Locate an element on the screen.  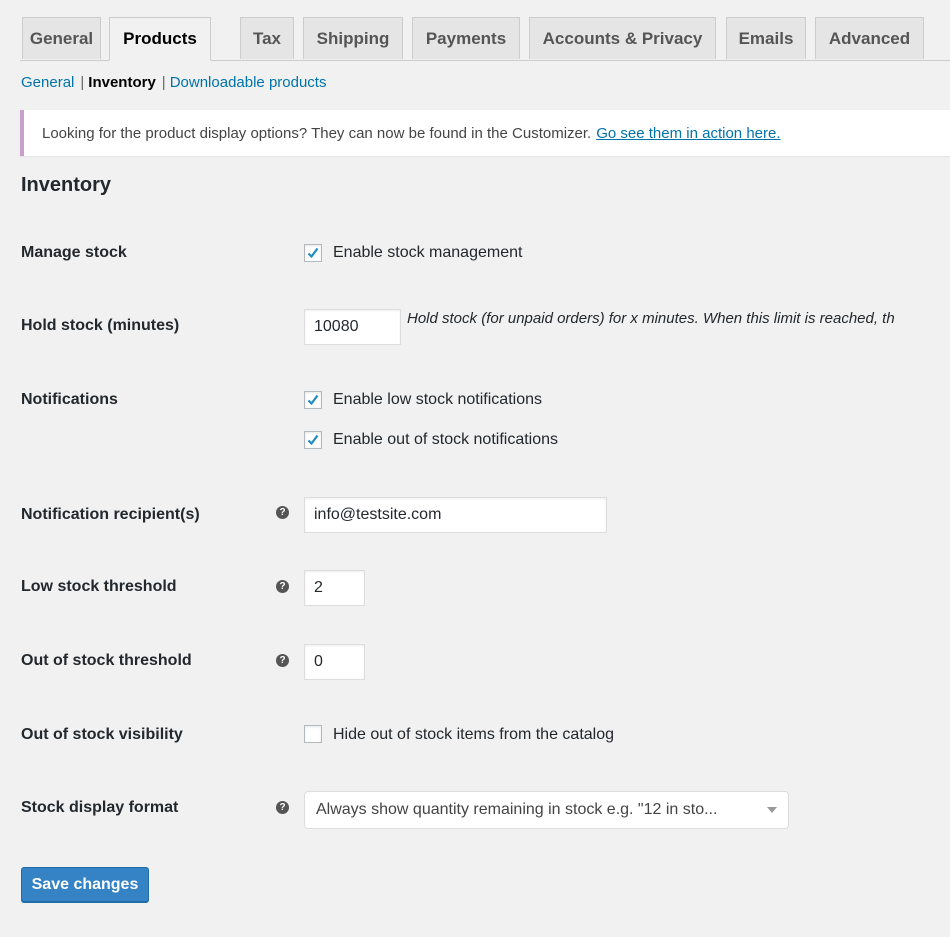
stock-display-format-label: Stock display format is located at coordinates (100, 807).